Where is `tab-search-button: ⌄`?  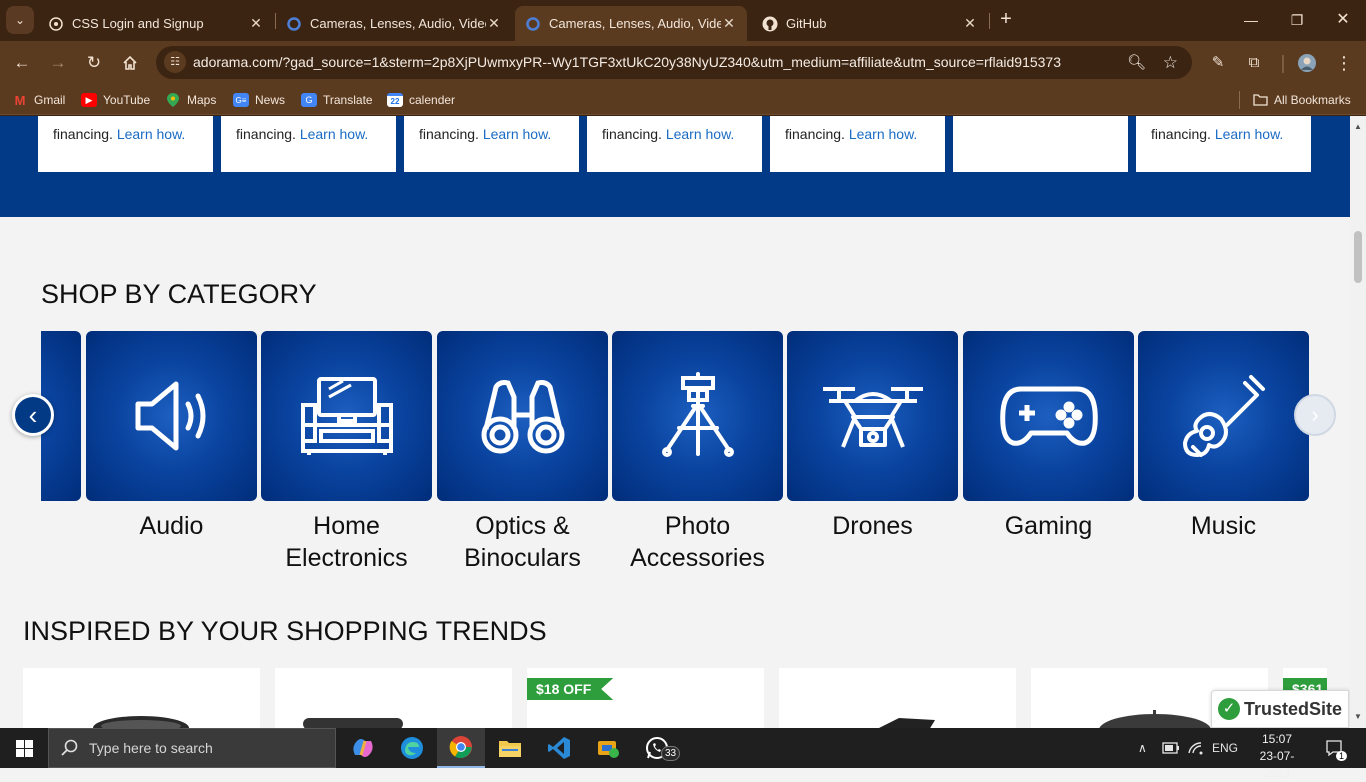
tab-search-button: ⌄ is located at coordinates (20, 20).